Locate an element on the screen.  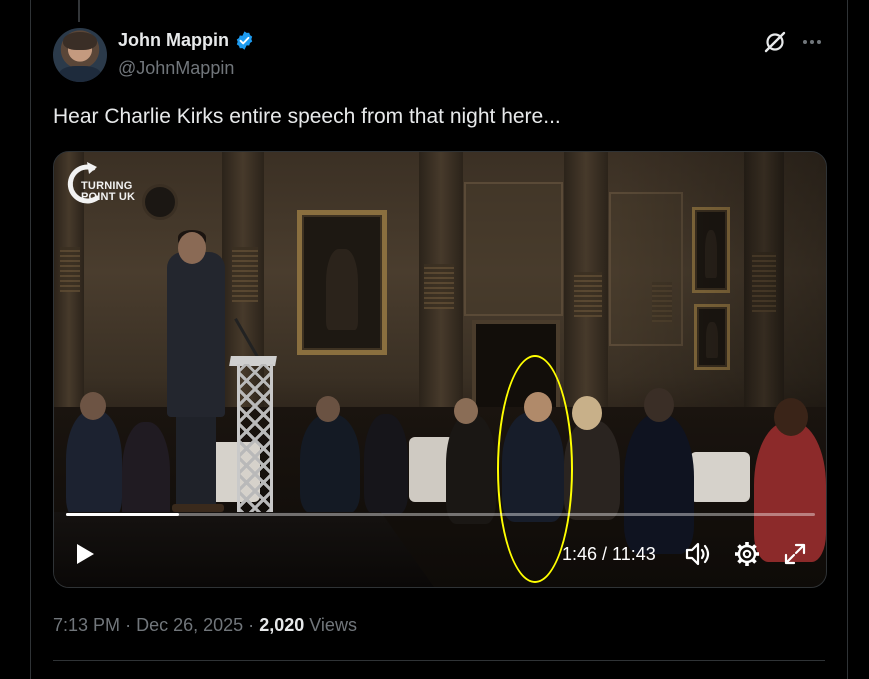
video-progress-fill is located at coordinates (123, 514).